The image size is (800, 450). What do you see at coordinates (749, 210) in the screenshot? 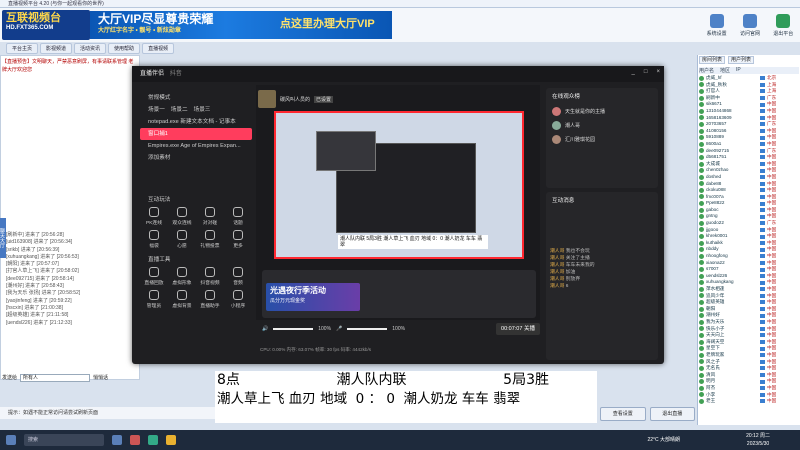
I see `user-row: gaboc 中国` at bounding box center [749, 210].